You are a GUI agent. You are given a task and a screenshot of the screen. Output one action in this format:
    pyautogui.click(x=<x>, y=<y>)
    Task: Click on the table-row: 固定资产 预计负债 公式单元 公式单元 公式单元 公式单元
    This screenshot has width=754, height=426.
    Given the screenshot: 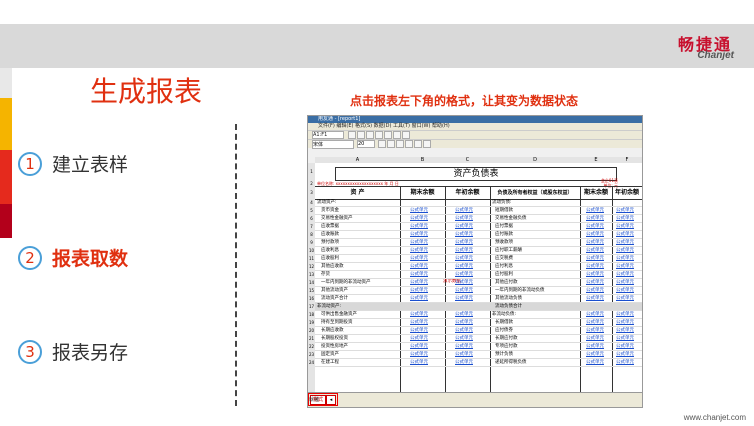 What is the action you would take?
    pyautogui.click(x=478, y=355)
    